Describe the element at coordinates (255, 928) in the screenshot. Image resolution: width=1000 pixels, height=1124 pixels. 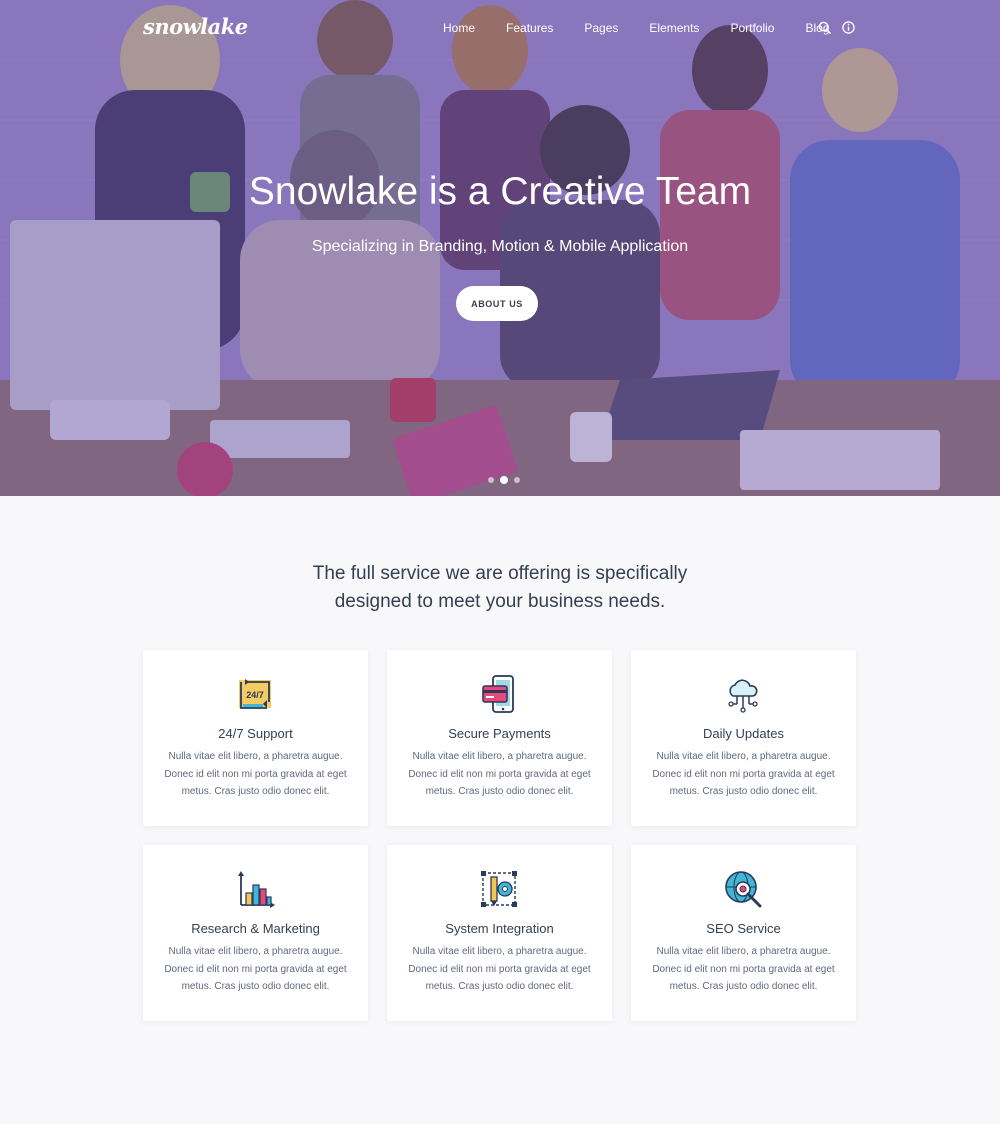
I see `card-title: Research & Marketing` at that location.